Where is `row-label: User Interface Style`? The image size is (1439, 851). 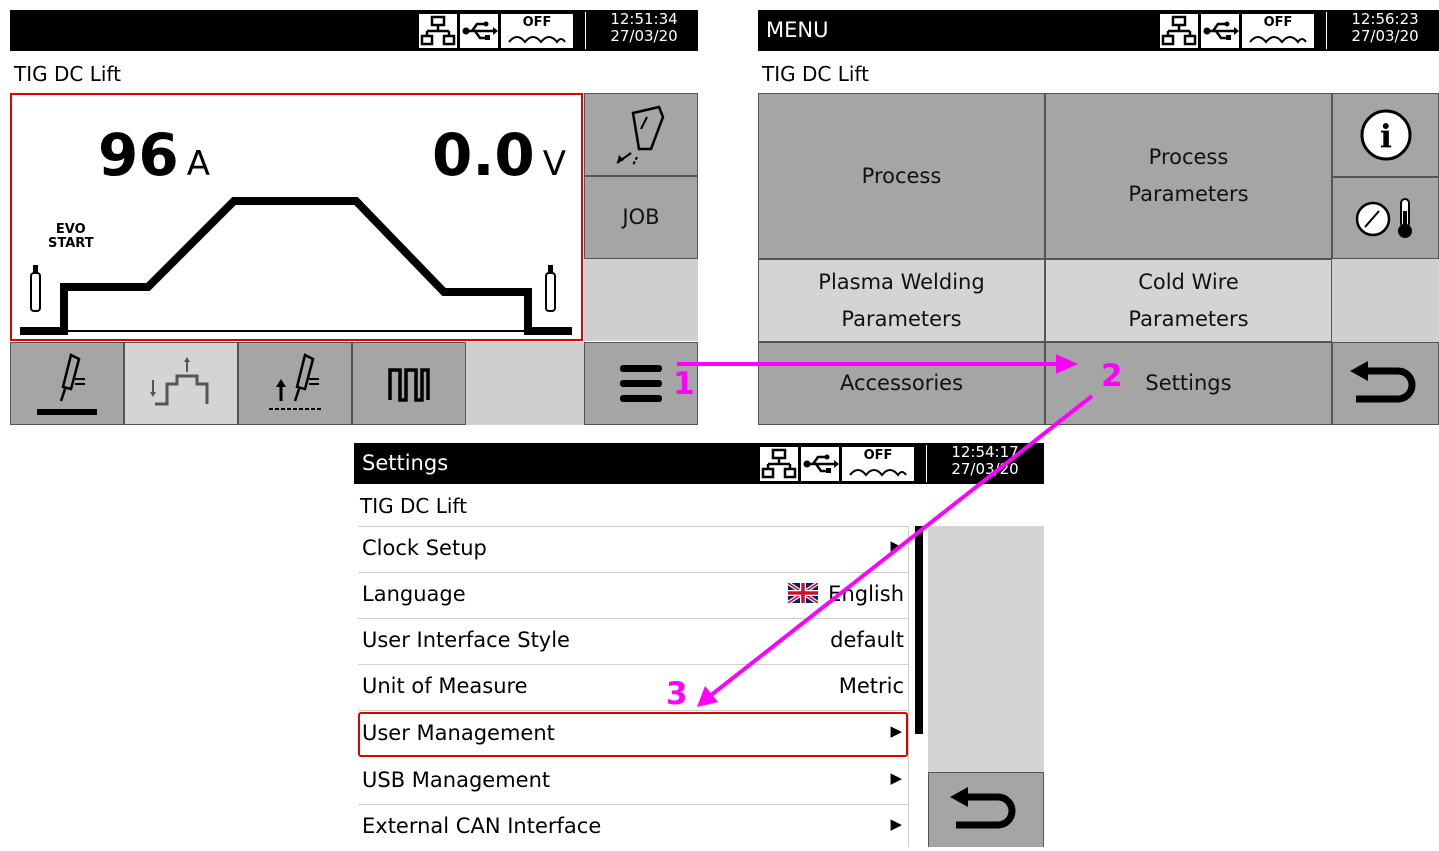
row-label: User Interface Style is located at coordinates (466, 640).